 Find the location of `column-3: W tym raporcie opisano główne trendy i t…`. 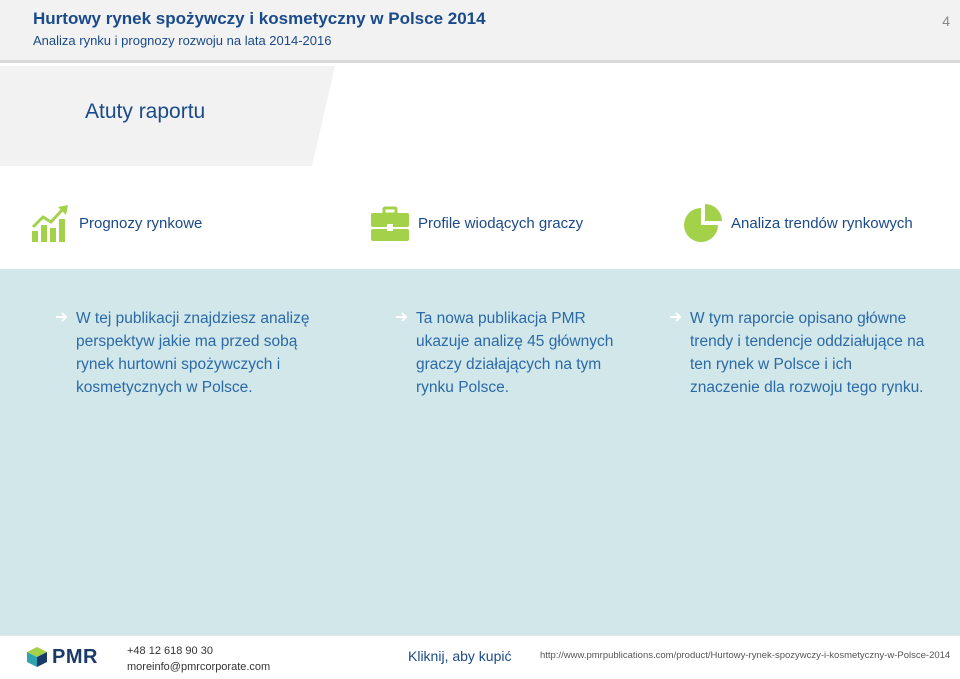

column-3: W tym raporcie opisano główne trendy i t… is located at coordinates (797, 353).